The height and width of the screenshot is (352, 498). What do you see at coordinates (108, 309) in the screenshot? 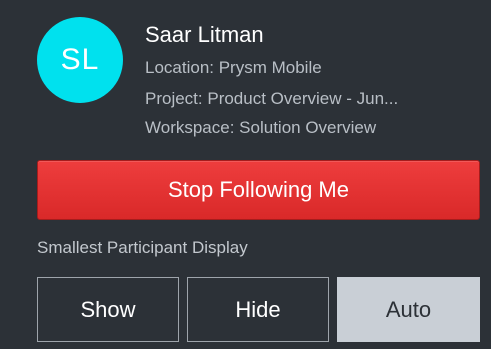
I see `display-option-show: Show` at bounding box center [108, 309].